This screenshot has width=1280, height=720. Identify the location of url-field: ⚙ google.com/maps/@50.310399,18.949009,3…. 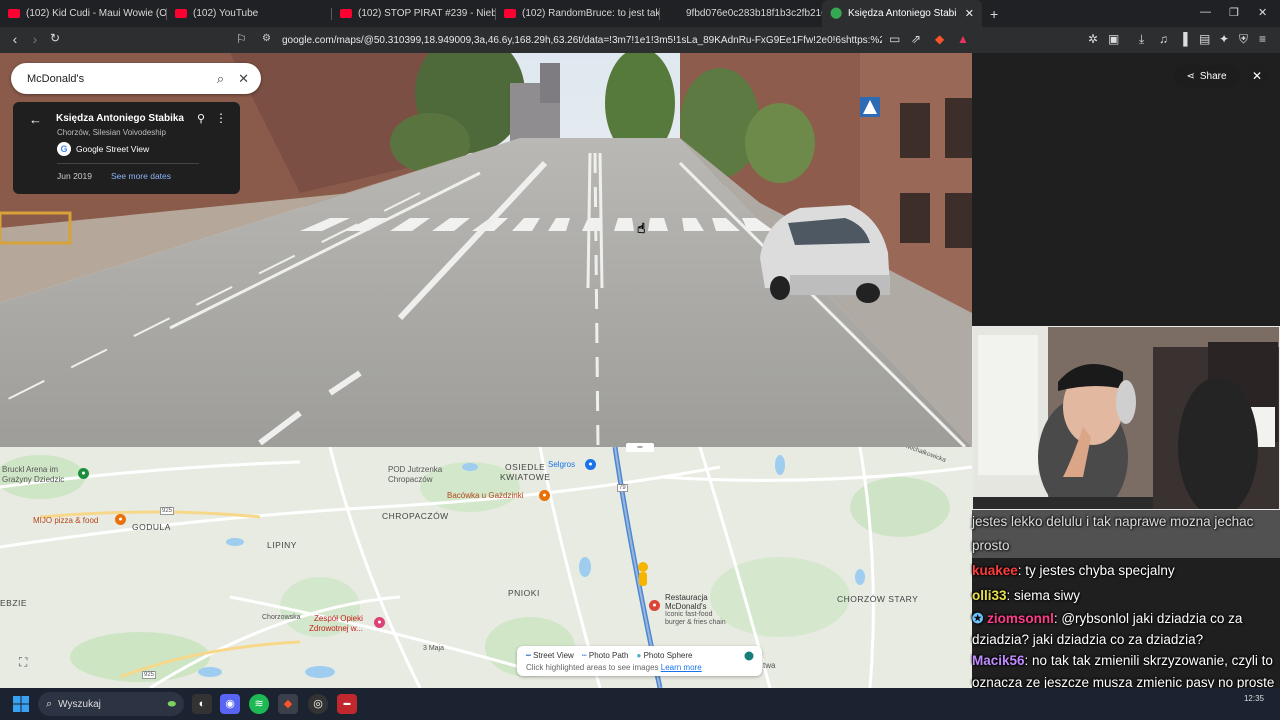
(618, 40).